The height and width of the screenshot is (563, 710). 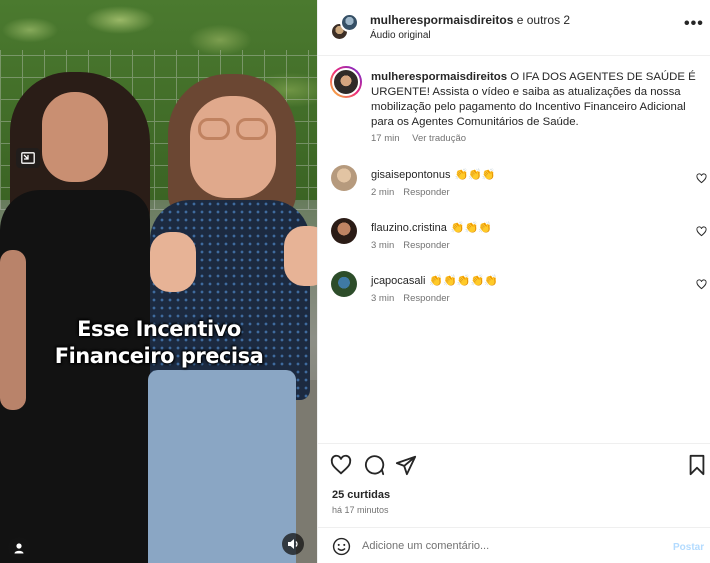 I want to click on more-options-button: •••, so click(x=694, y=24).